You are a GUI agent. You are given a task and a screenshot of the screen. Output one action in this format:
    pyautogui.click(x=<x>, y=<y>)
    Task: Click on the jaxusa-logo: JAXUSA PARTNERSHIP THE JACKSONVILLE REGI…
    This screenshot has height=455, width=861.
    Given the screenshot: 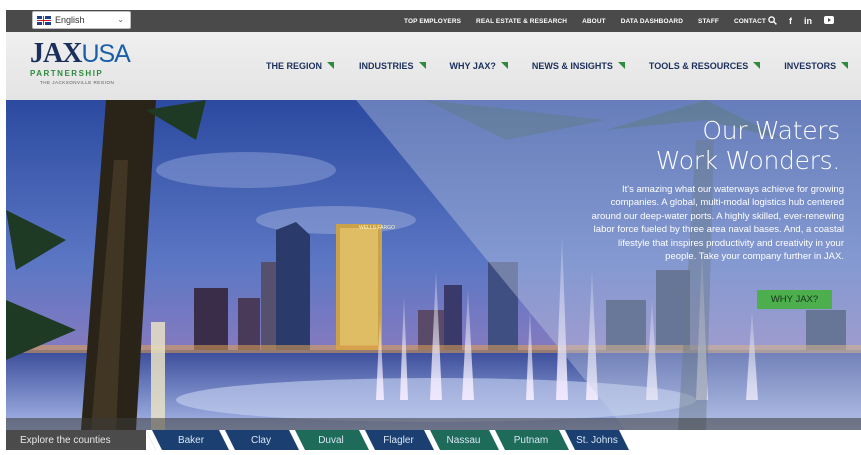 What is the action you would take?
    pyautogui.click(x=80, y=62)
    